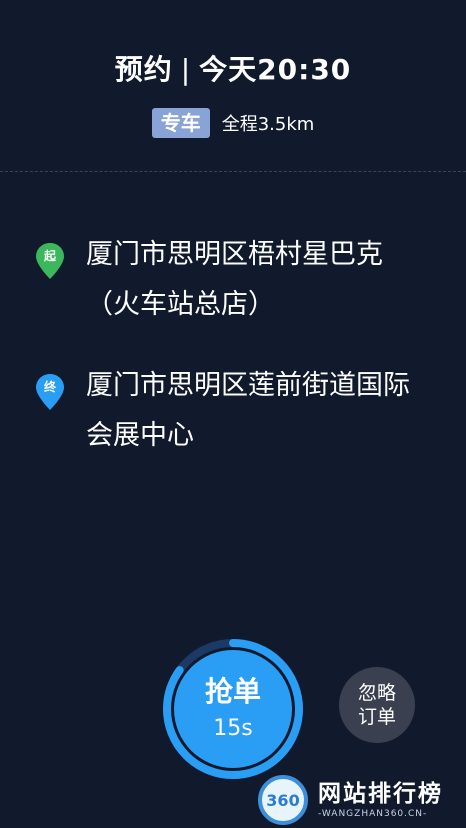 This screenshot has height=828, width=466. I want to click on ignore-label-line1: 忽略, so click(376, 693).